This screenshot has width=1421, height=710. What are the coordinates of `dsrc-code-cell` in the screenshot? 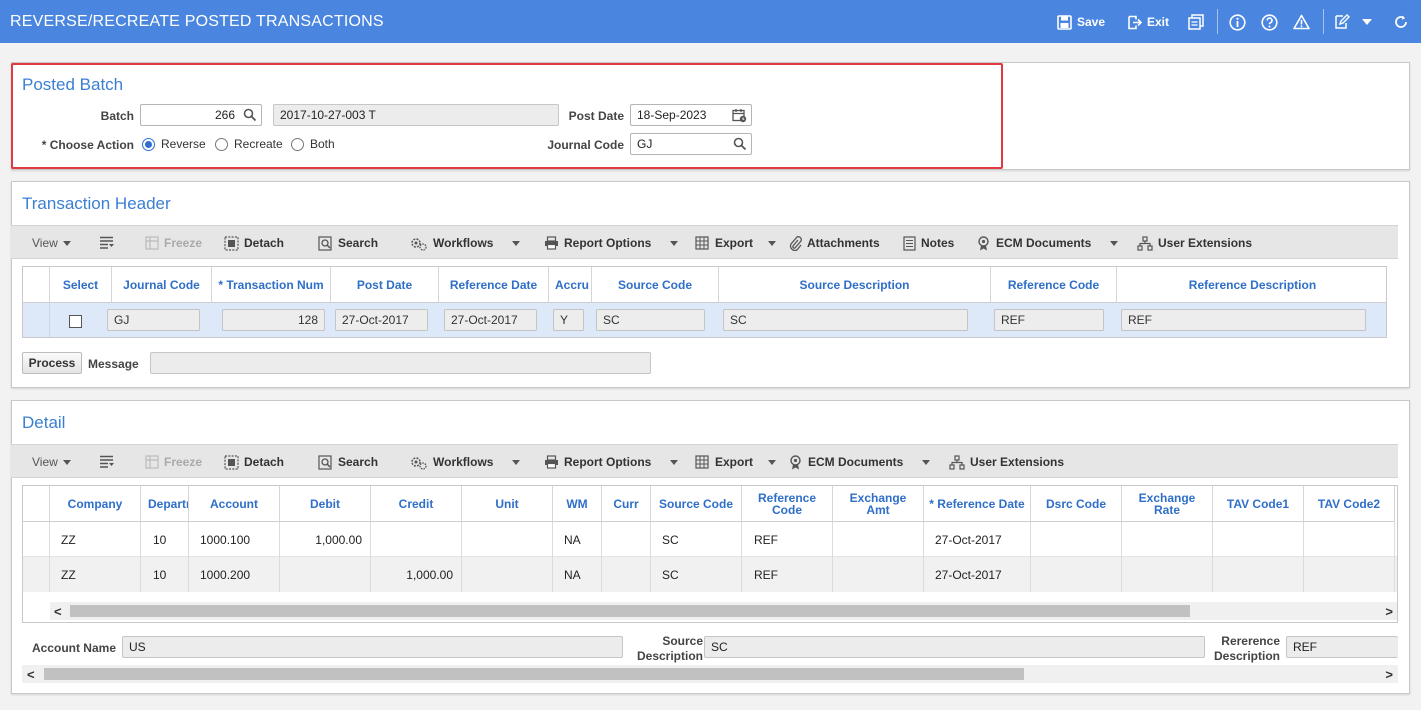 It's located at (1076, 574).